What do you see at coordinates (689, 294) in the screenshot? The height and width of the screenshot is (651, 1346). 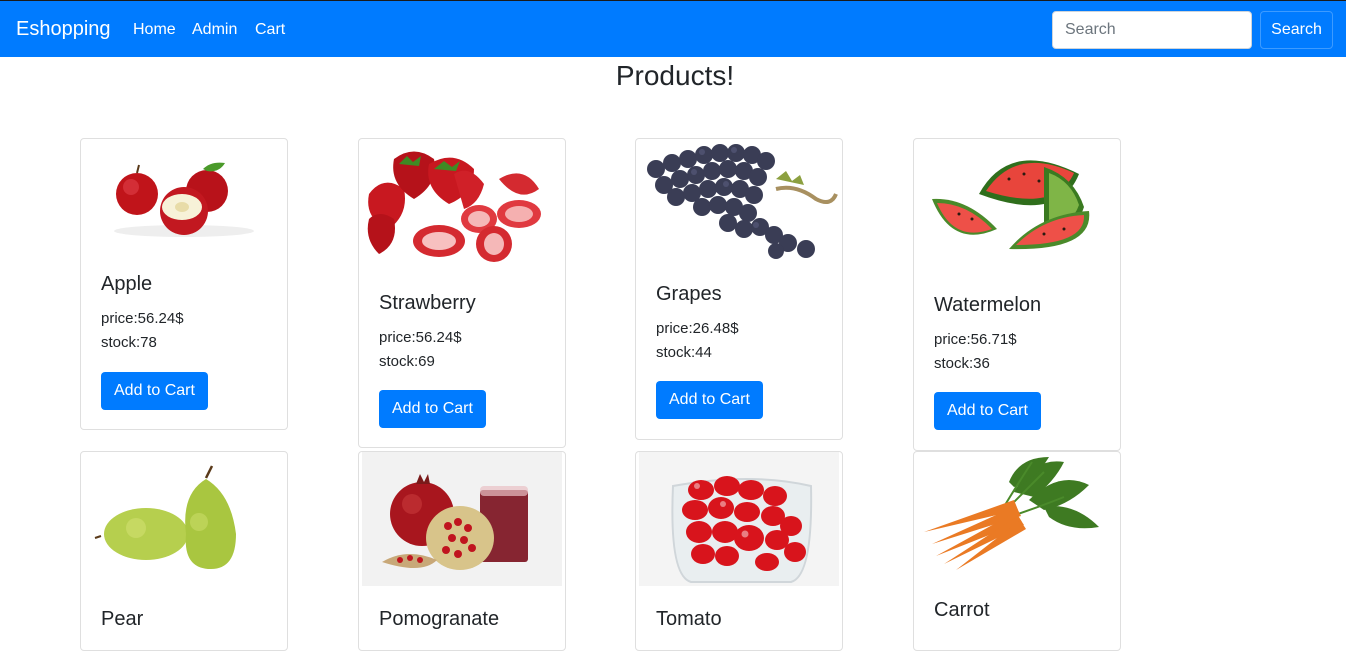 I see `product-name: Grapes` at bounding box center [689, 294].